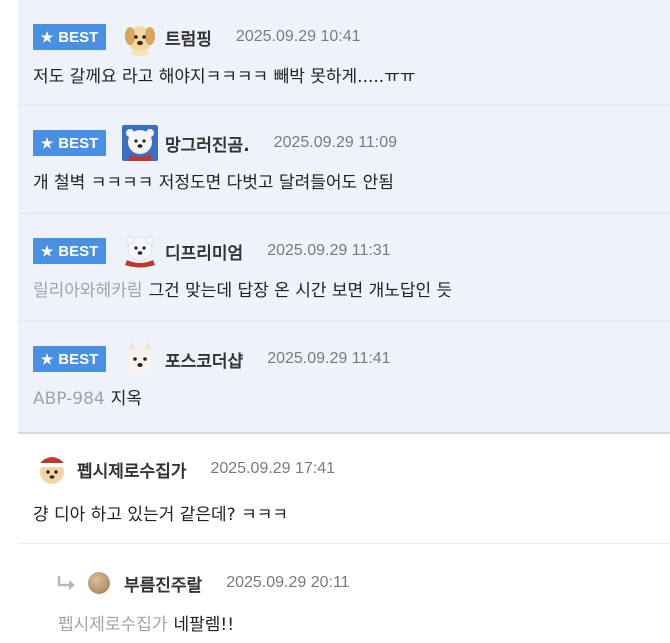 This screenshot has width=670, height=643. Describe the element at coordinates (335, 142) in the screenshot. I see `timestamp: 2025.09.29 11:09` at that location.